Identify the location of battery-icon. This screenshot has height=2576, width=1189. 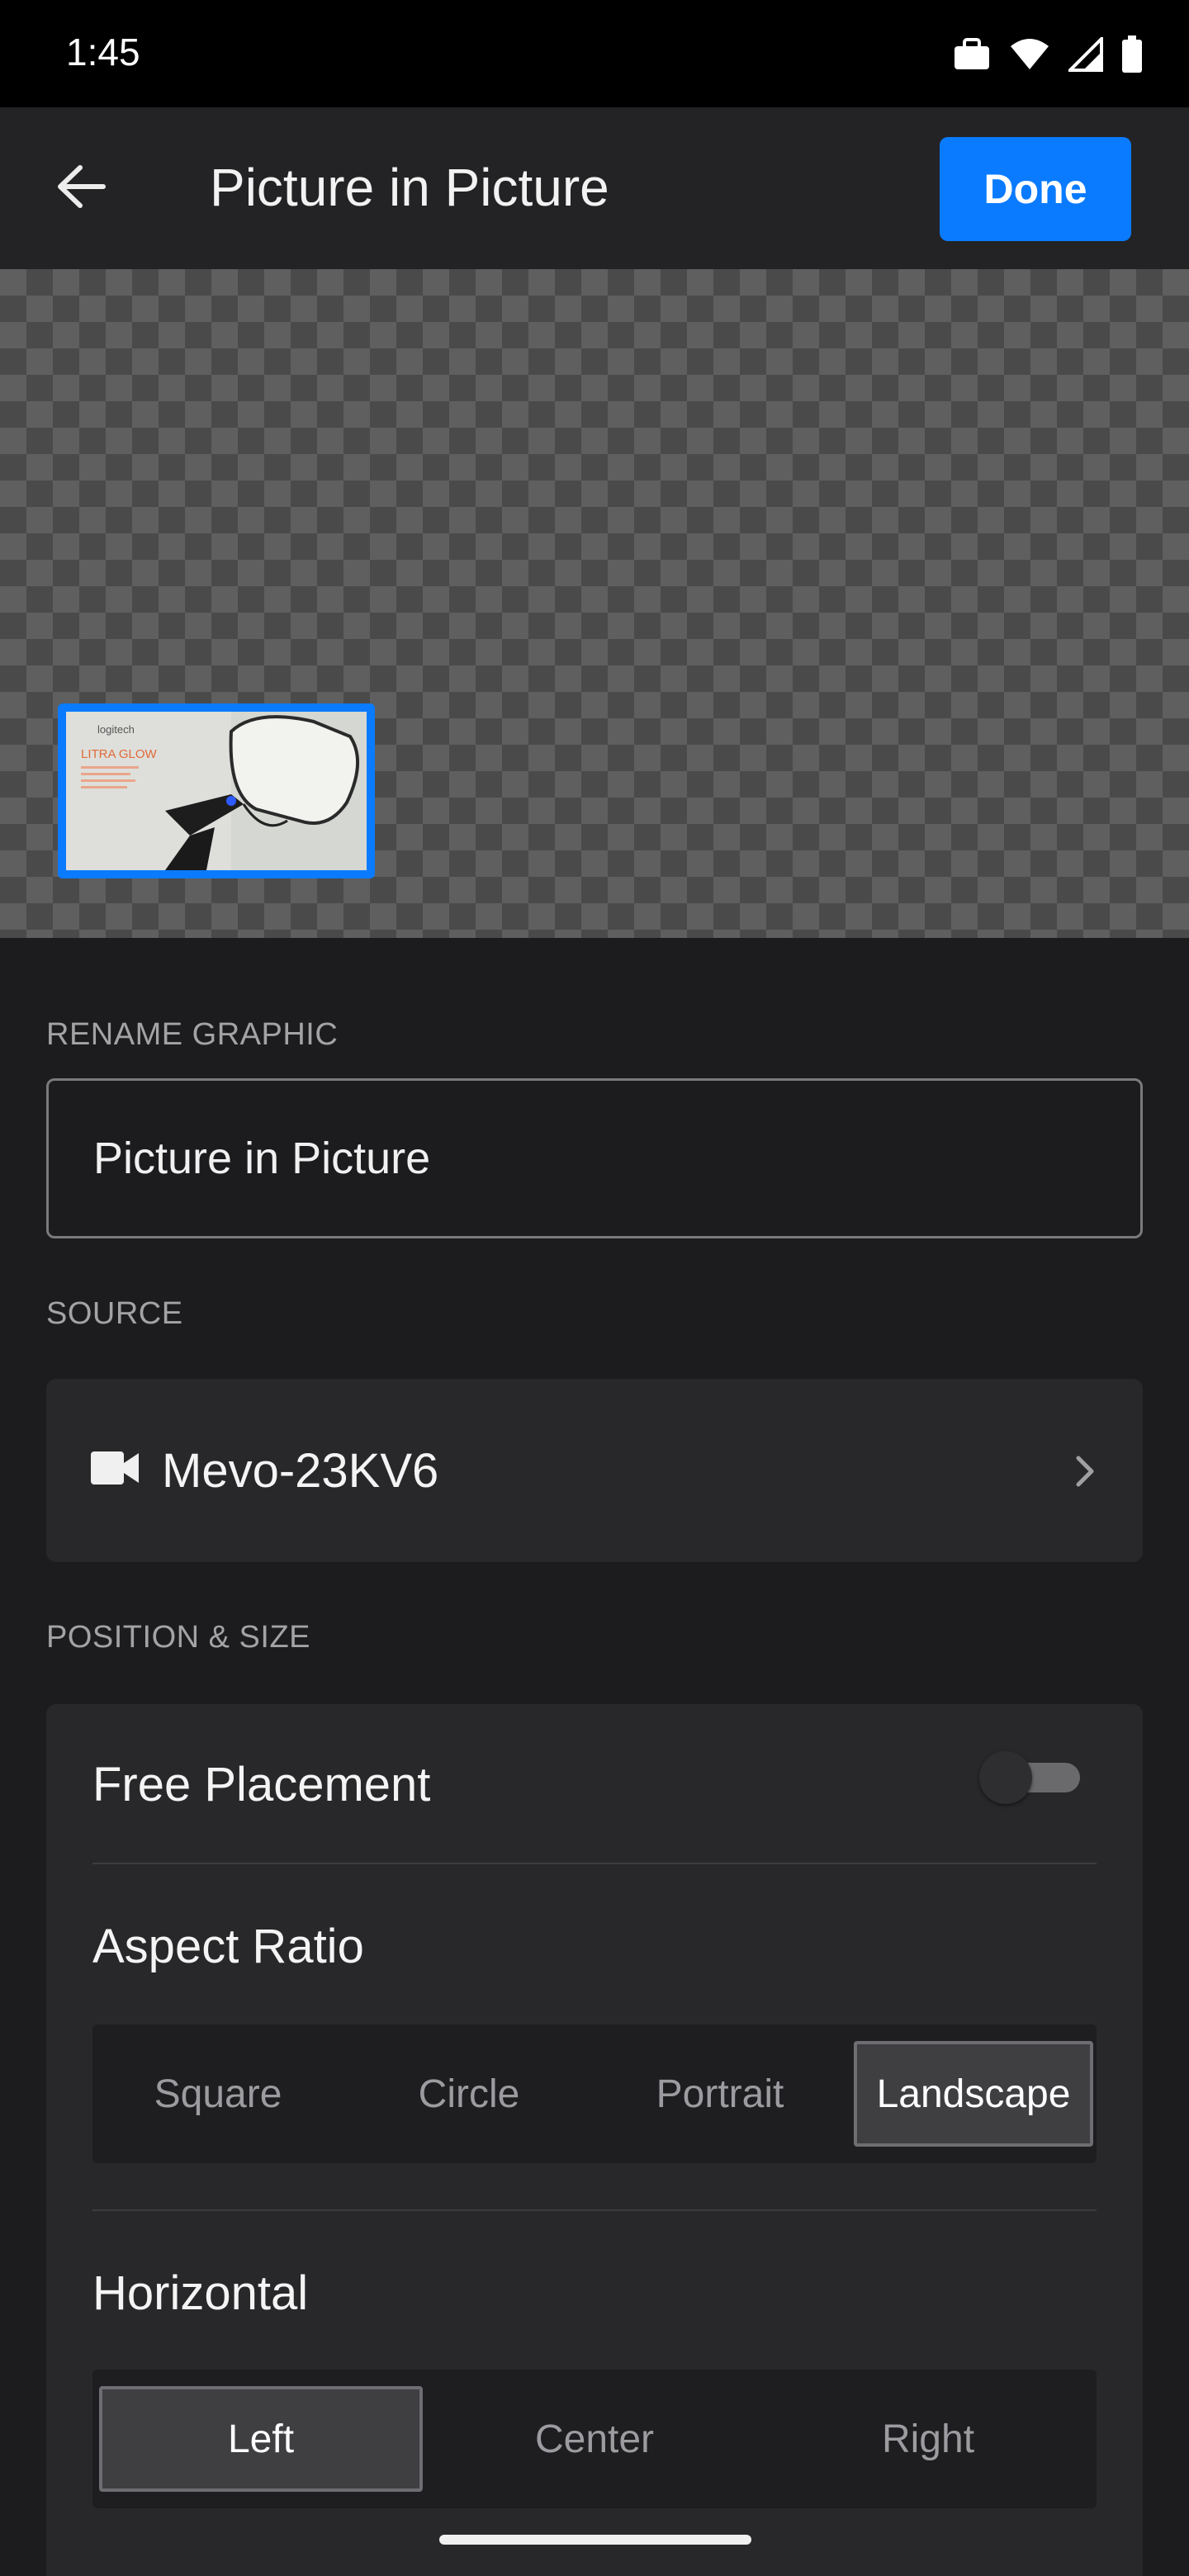
(1132, 54).